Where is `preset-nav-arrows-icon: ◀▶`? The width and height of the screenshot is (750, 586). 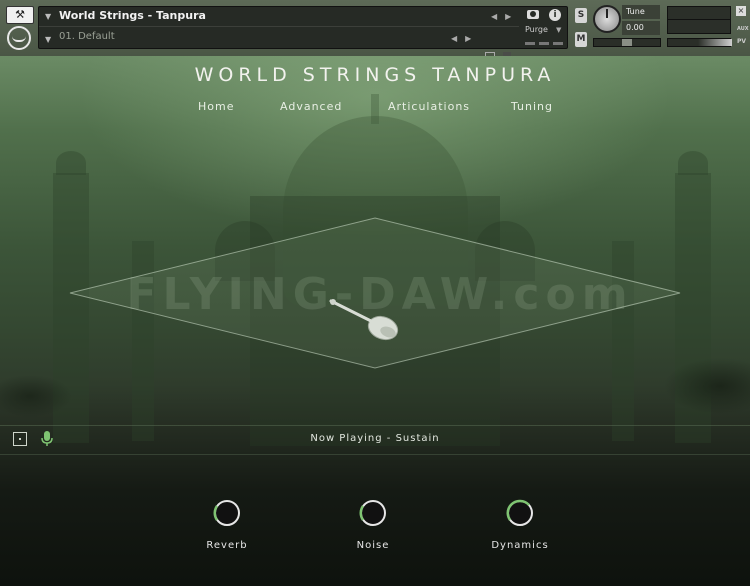
preset-nav-arrows-icon: ◀▶ is located at coordinates (465, 38).